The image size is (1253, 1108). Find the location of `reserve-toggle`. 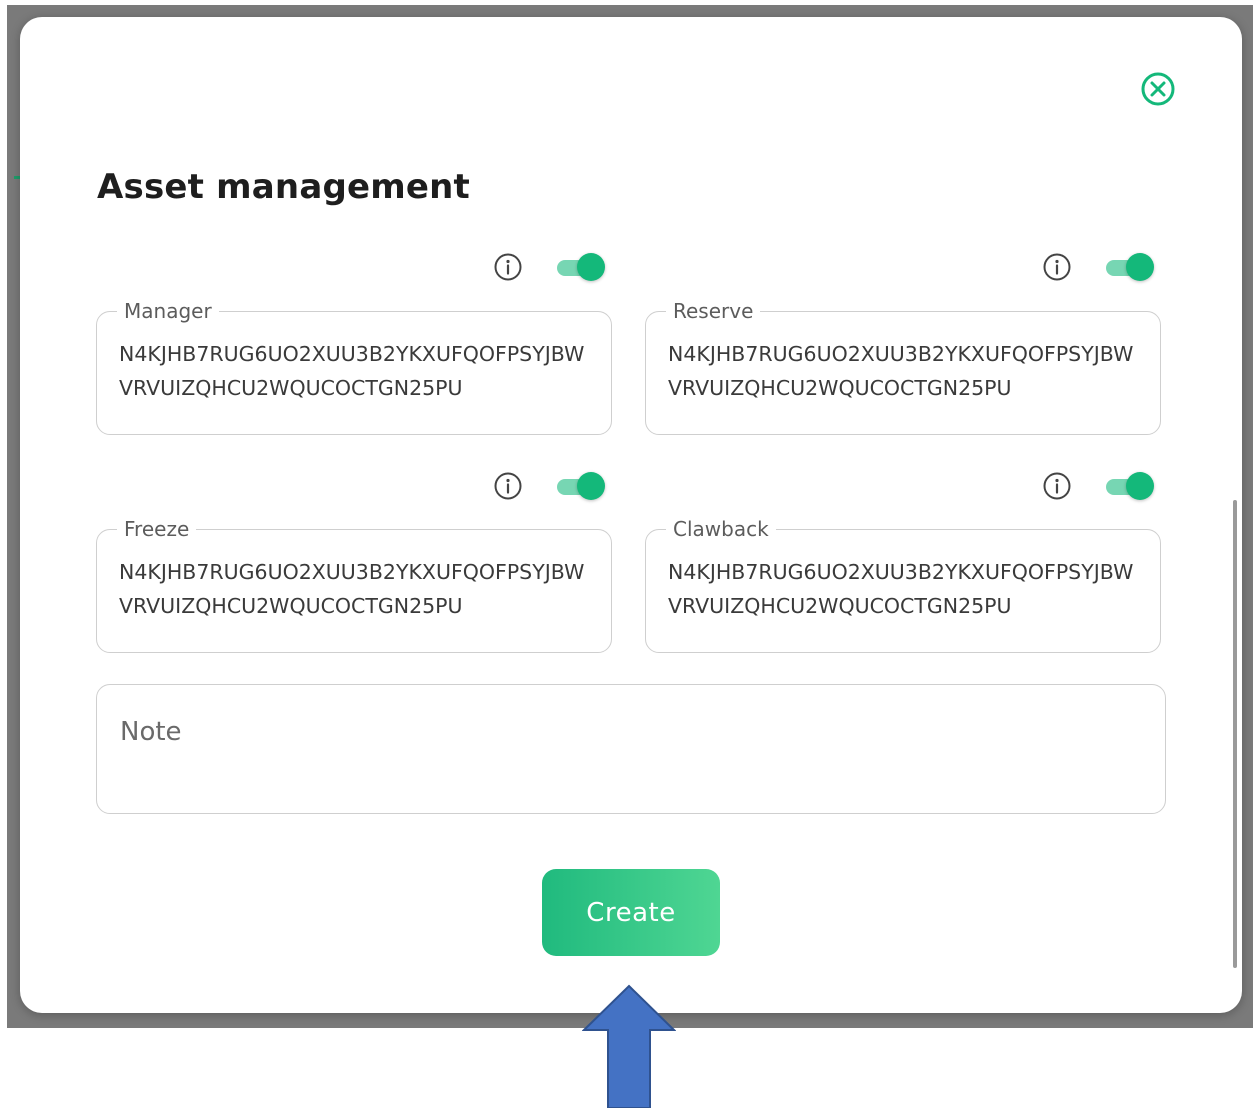

reserve-toggle is located at coordinates (1131, 267).